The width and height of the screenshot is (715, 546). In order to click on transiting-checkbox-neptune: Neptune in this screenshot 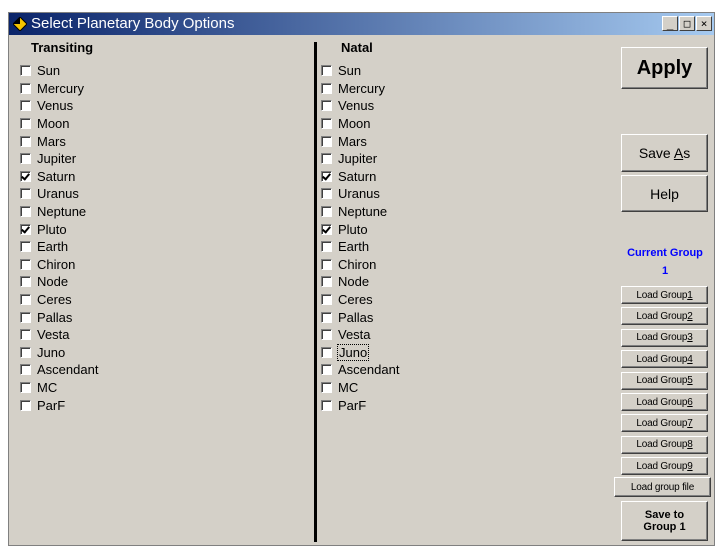, I will do `click(59, 212)`.